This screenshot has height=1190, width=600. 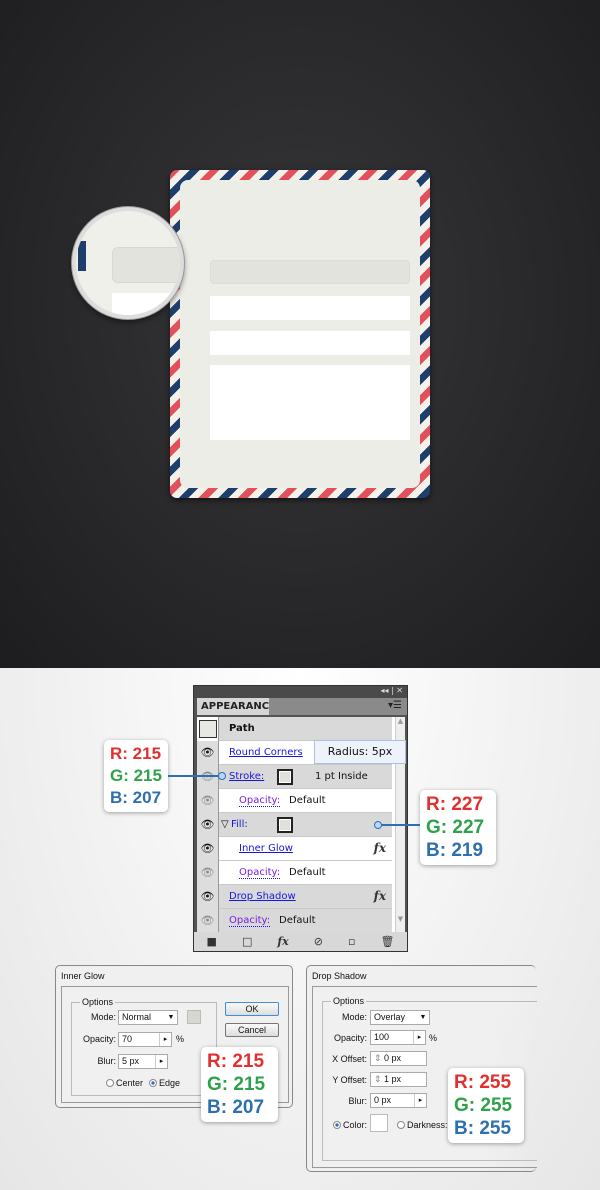 What do you see at coordinates (282, 941) in the screenshot?
I see `add-effect-icon: fx` at bounding box center [282, 941].